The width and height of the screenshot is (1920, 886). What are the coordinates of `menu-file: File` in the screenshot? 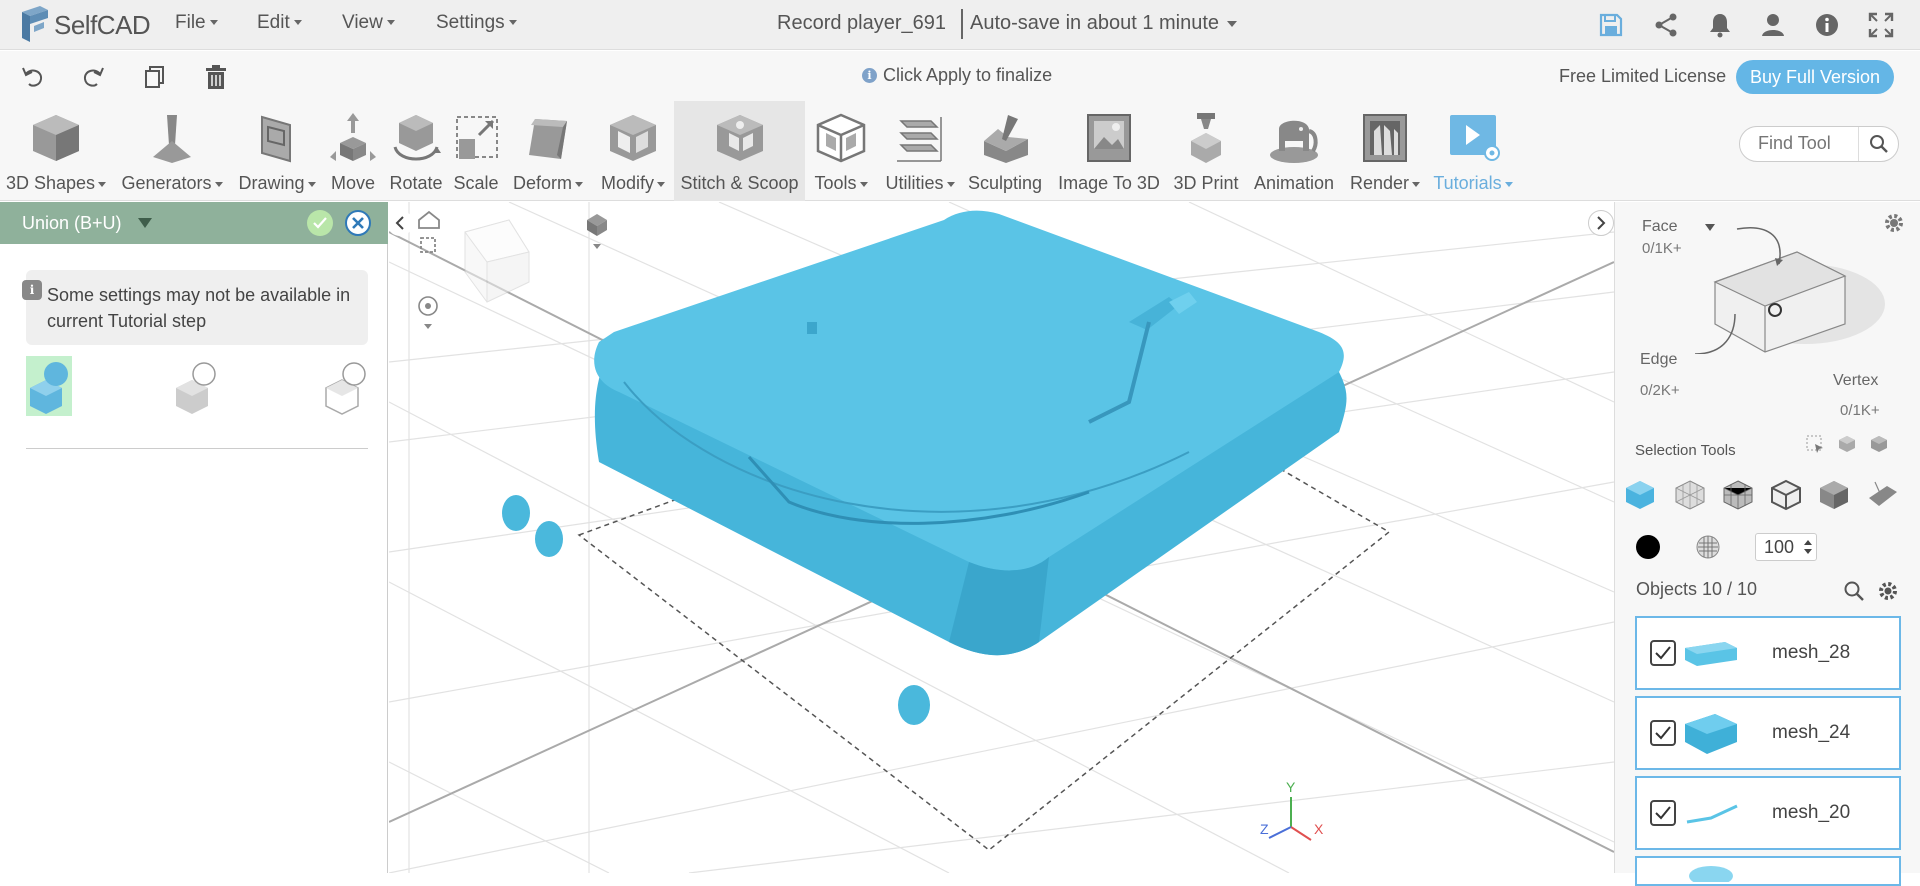 It's located at (196, 23).